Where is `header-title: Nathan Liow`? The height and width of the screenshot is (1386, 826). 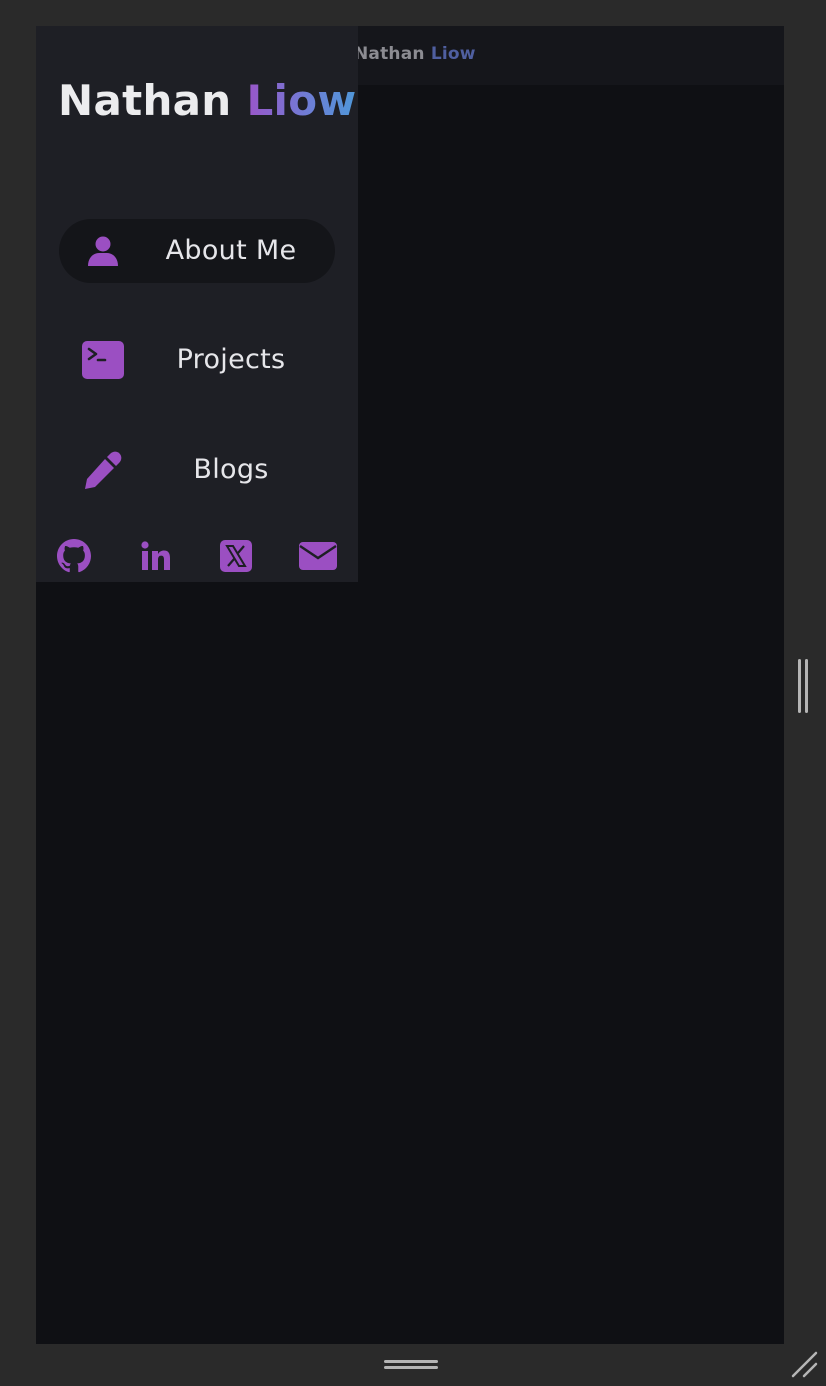 header-title: Nathan Liow is located at coordinates (415, 54).